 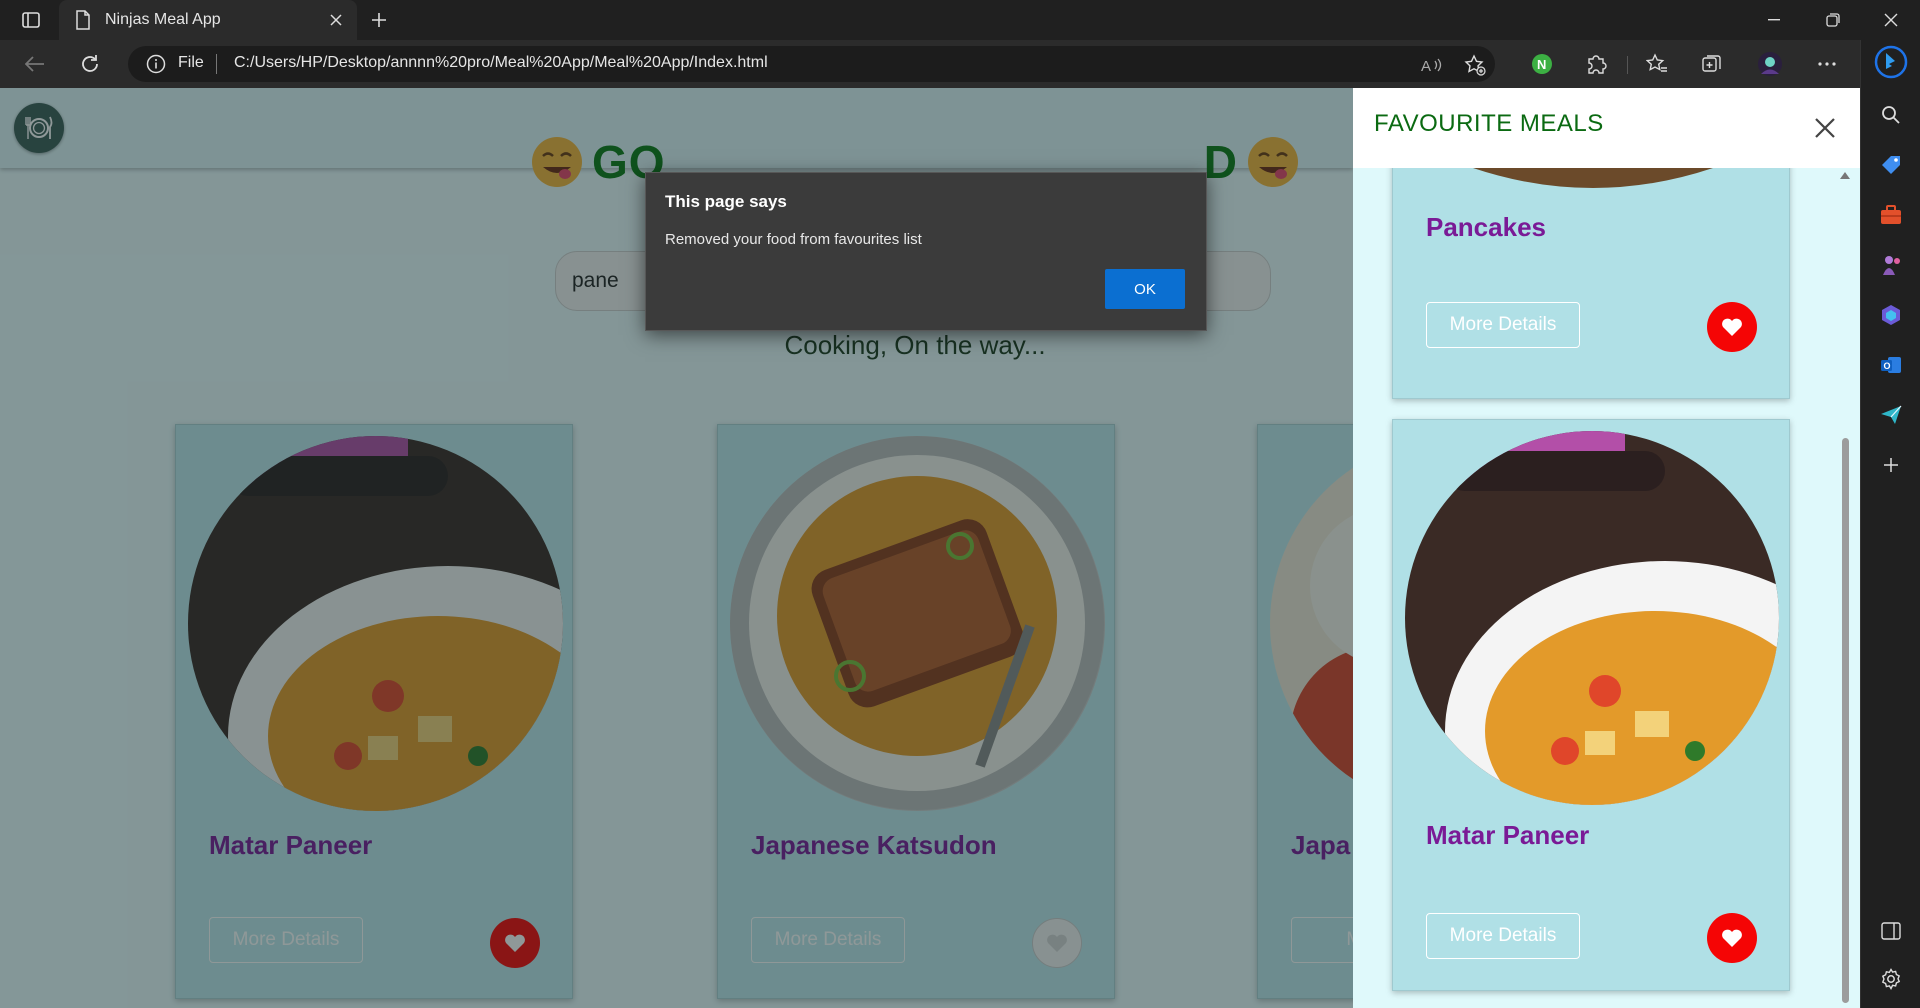 What do you see at coordinates (1891, 265) in the screenshot?
I see `games-icon` at bounding box center [1891, 265].